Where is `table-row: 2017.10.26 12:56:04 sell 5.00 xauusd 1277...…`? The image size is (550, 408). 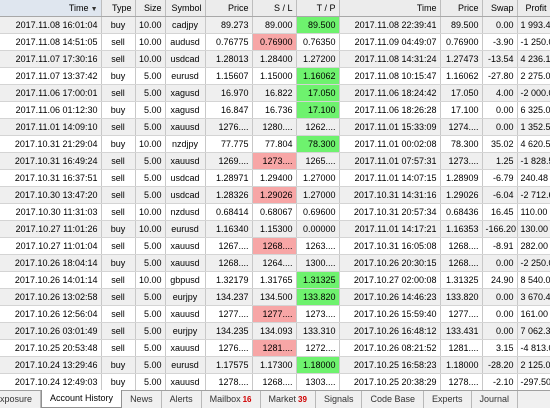
table-row: 2017.10.26 12:56:04 sell 5.00 xauusd 1277...… is located at coordinates (275, 314).